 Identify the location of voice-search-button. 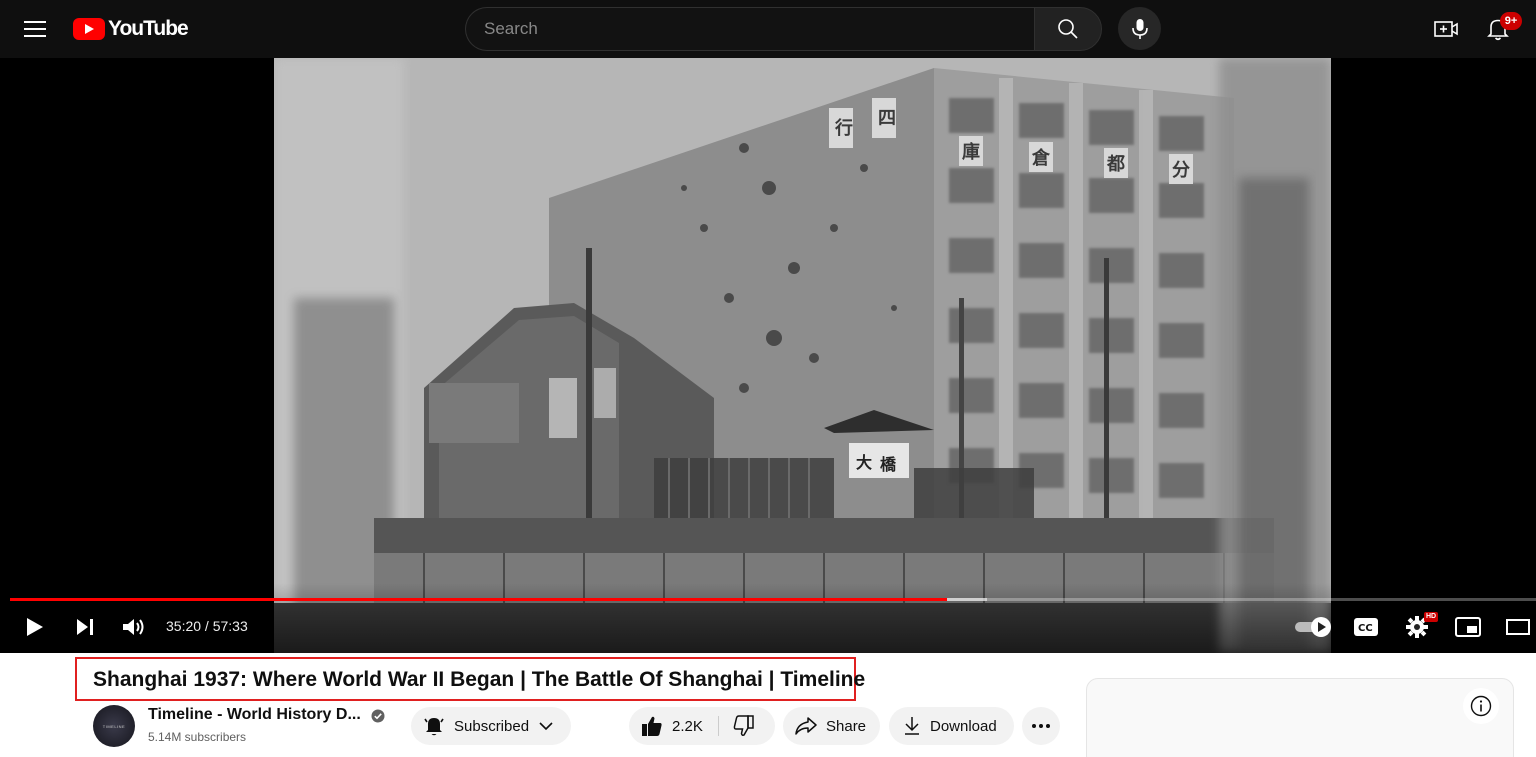
(1139, 28).